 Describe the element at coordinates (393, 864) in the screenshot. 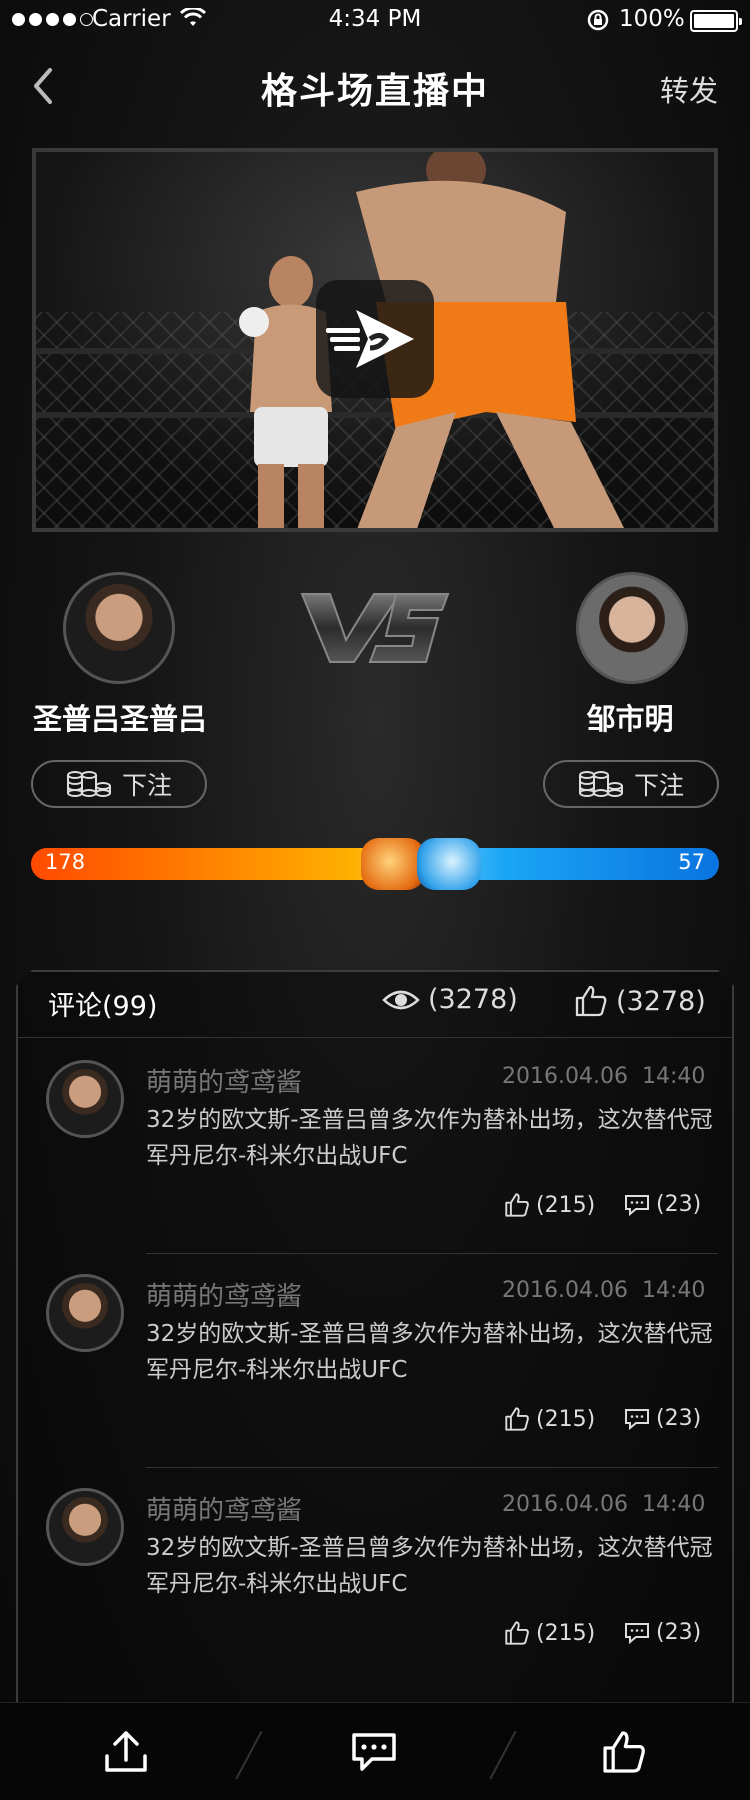

I see `orange-fist-icon` at that location.